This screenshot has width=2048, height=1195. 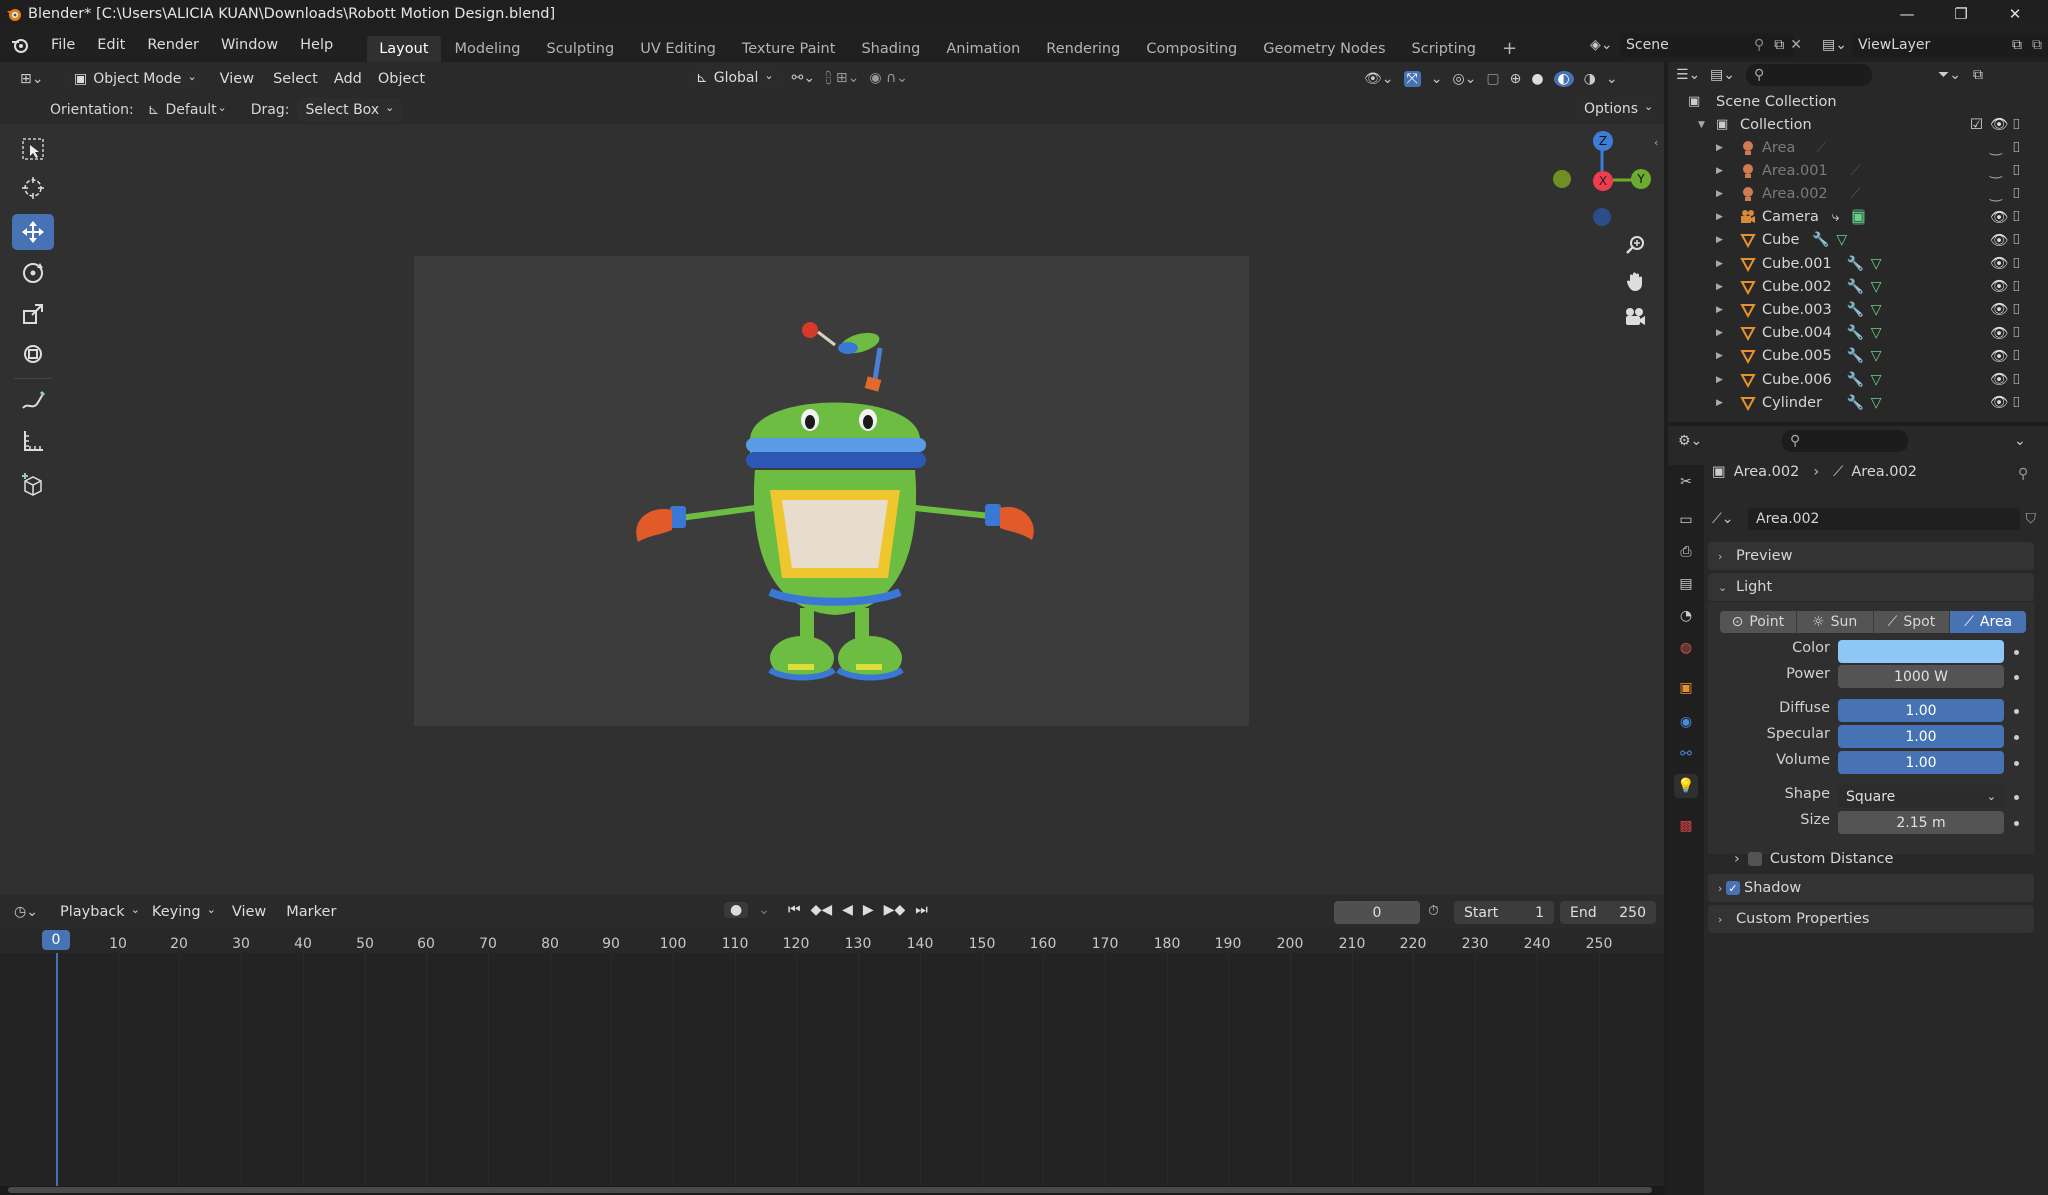 I want to click on collection-expand-icon: ▼, so click(x=1701, y=125).